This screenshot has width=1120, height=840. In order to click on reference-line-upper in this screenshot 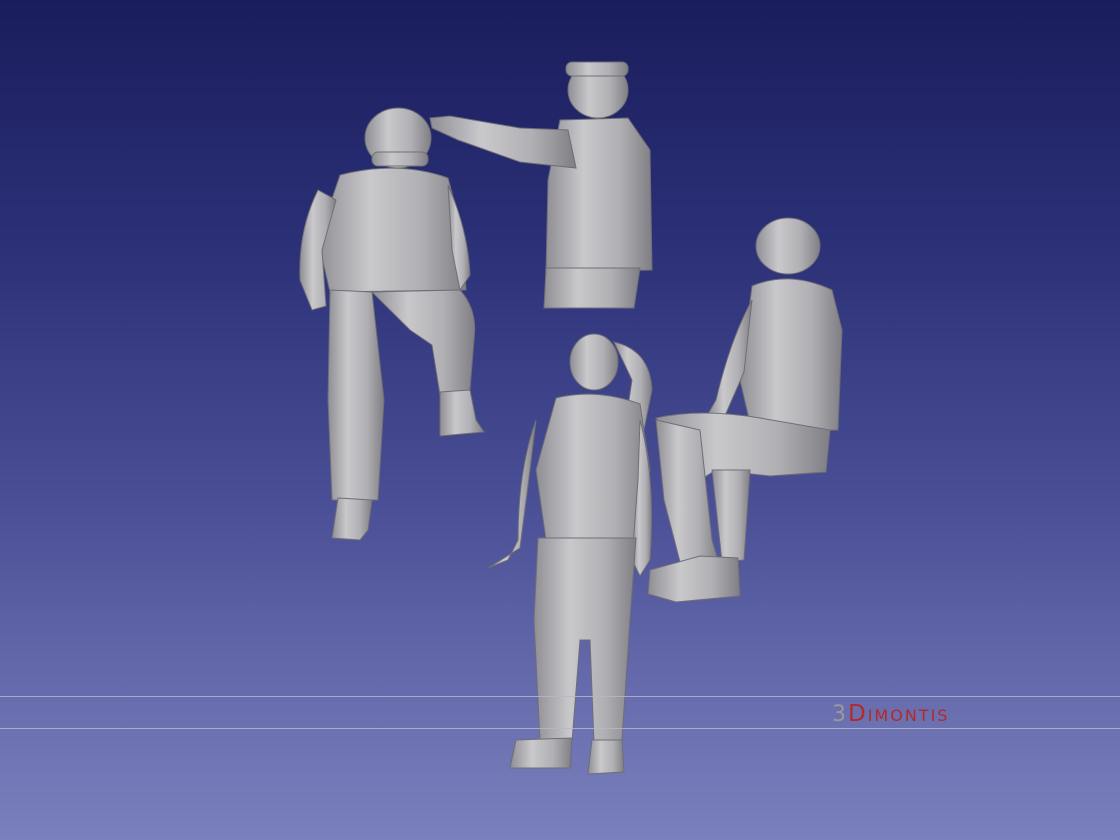, I will do `click(560, 696)`.